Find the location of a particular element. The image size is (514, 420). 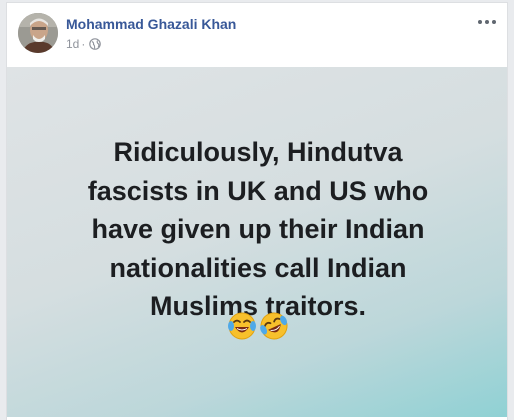

post-header: Mohammad Ghazali Khan 1d · is located at coordinates (257, 35).